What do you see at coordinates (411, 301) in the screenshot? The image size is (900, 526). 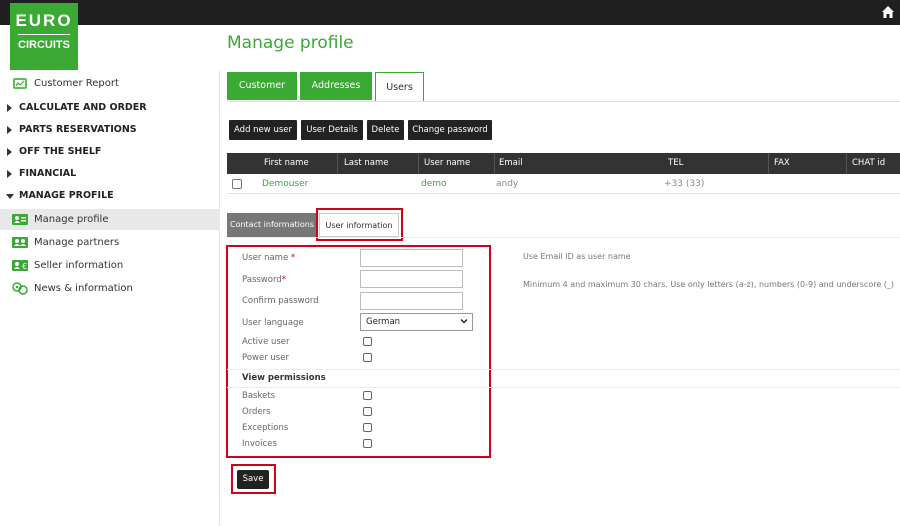 I see `confirm-password-input` at bounding box center [411, 301].